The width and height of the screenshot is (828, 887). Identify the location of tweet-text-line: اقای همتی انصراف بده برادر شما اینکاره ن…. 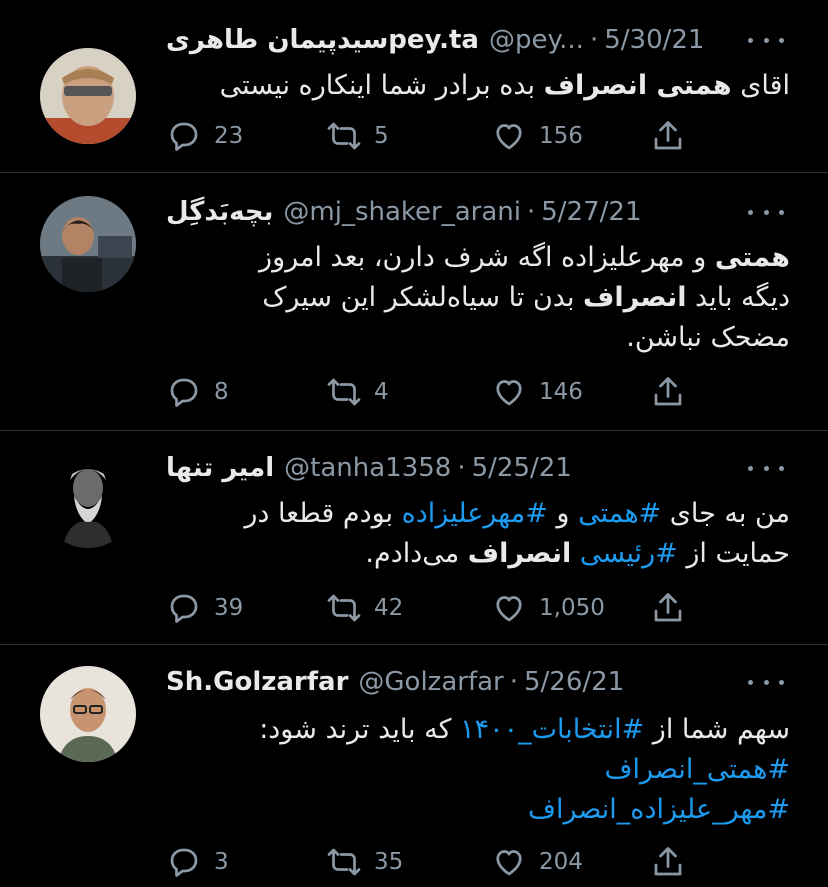
(478, 86).